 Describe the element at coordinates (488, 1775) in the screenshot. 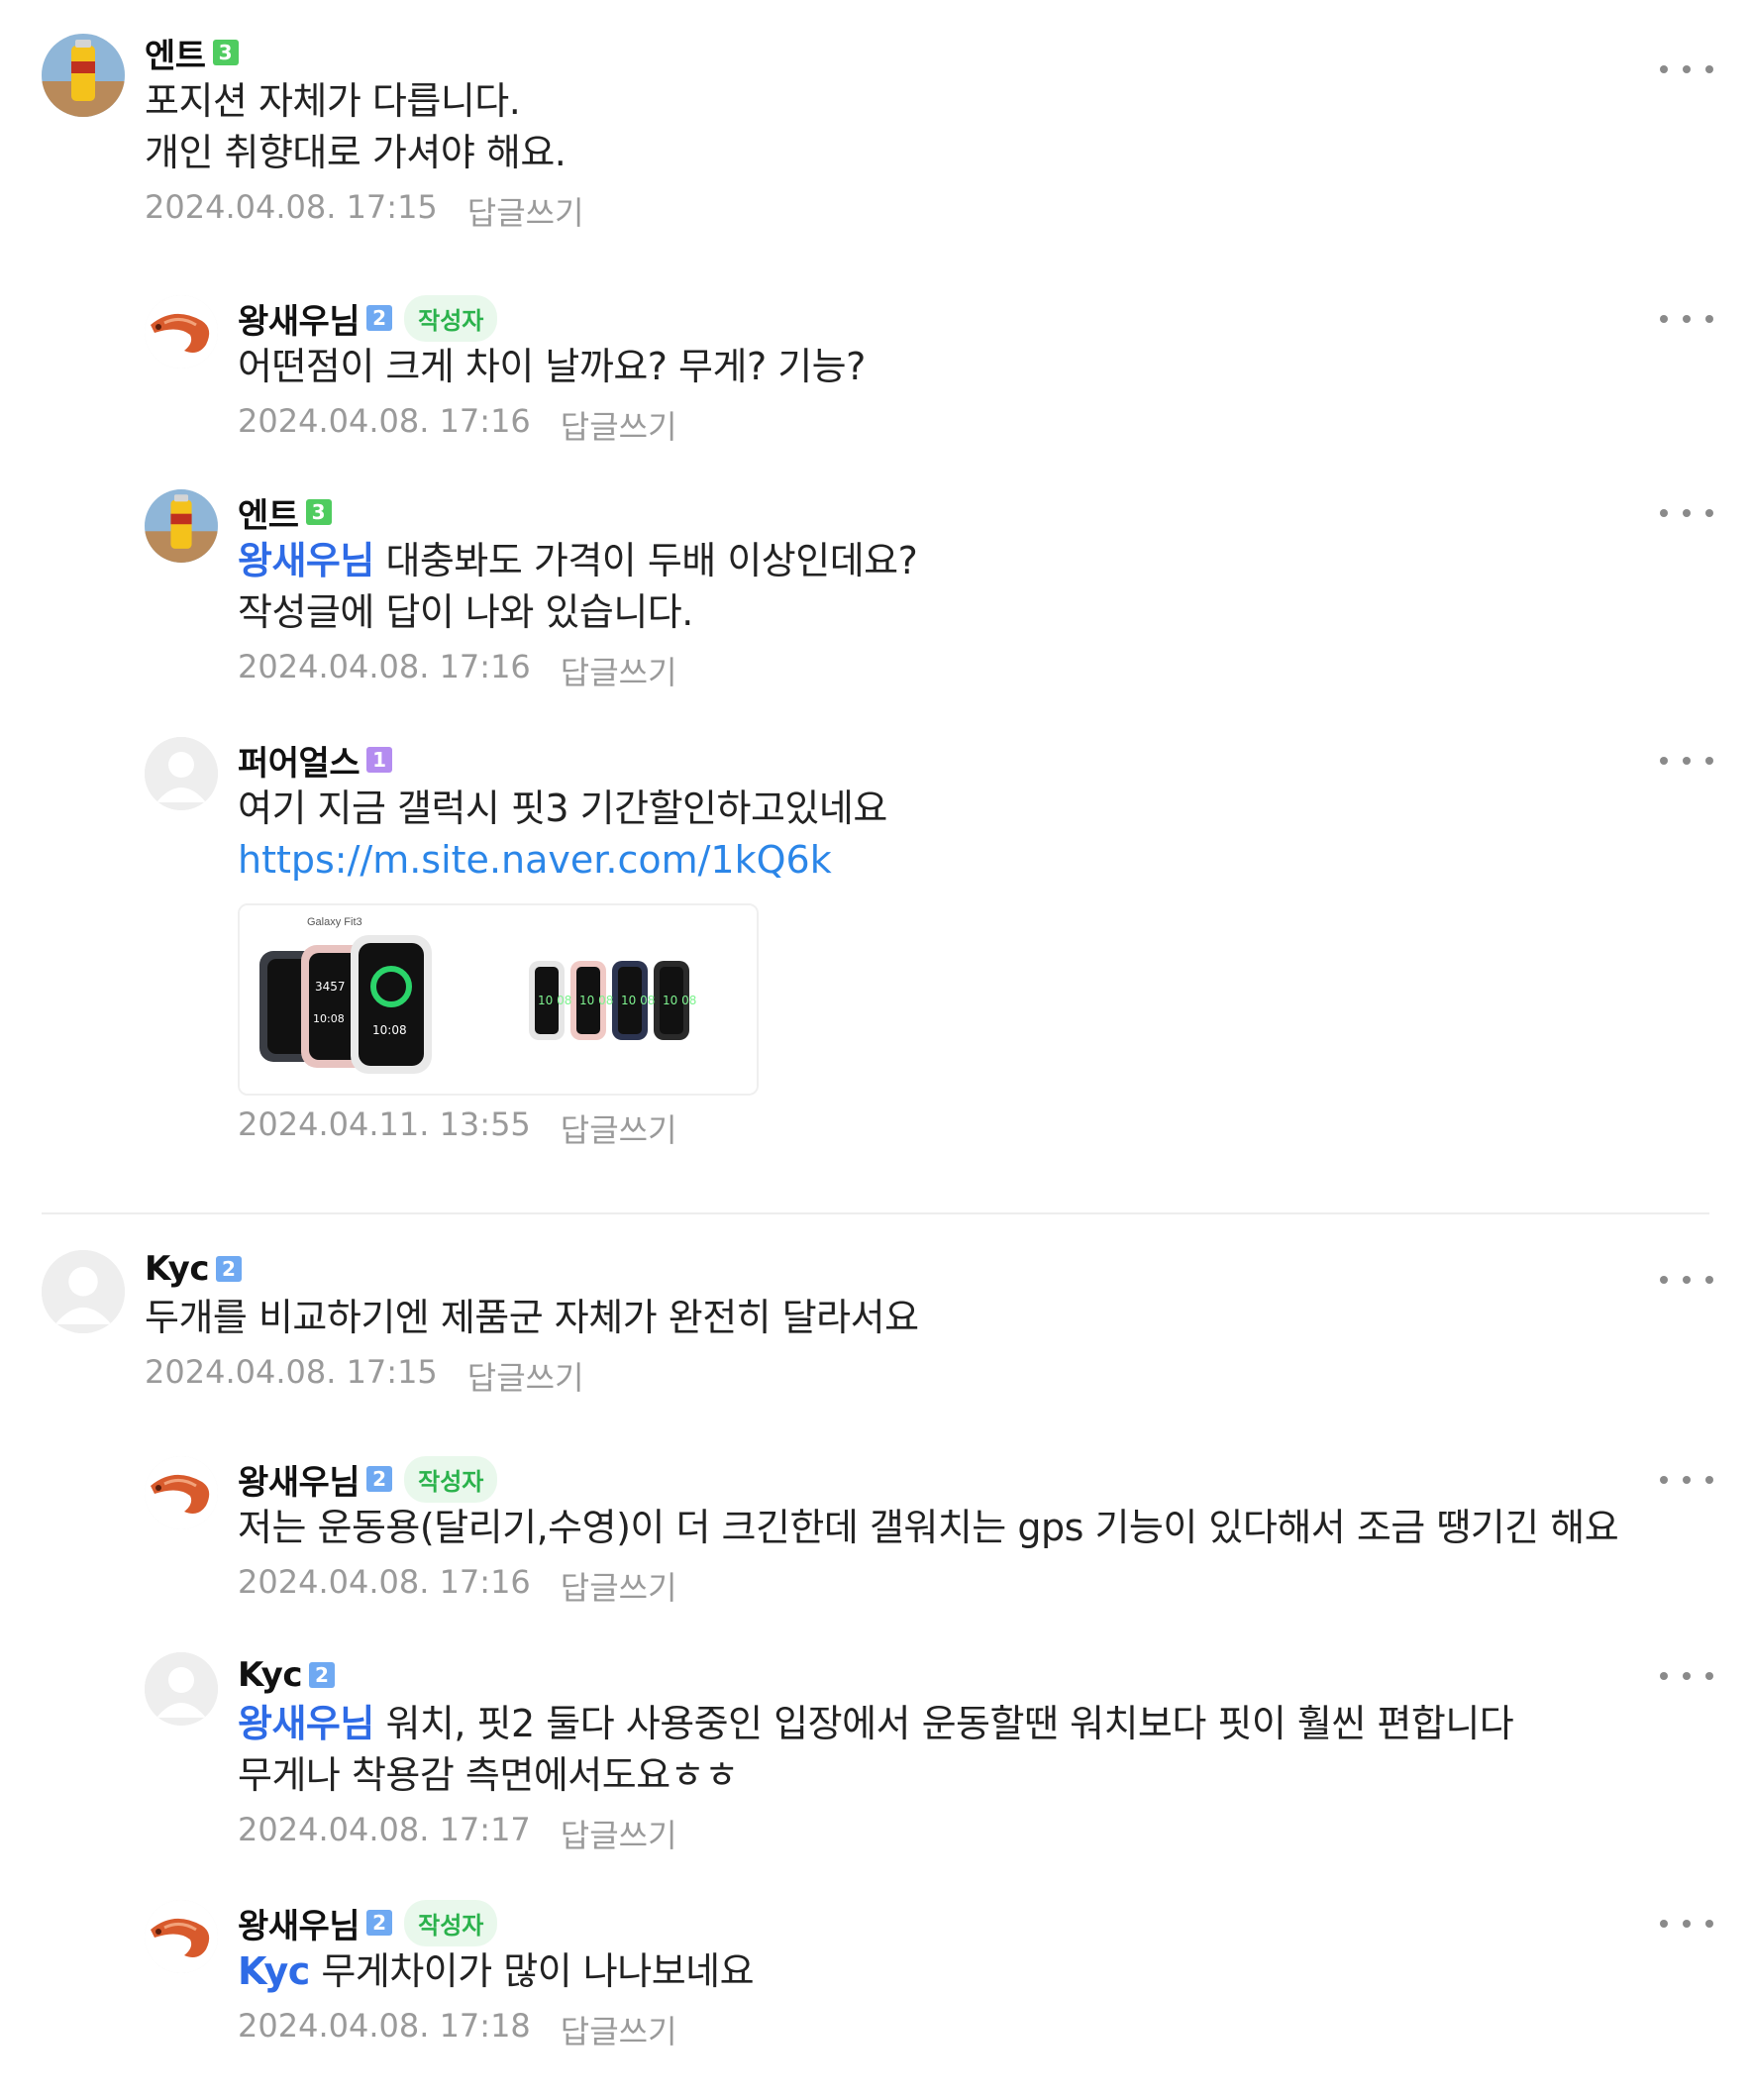

I see `comment-text-line: 무게나 착용감 측면에서도요ㅎㅎ` at that location.